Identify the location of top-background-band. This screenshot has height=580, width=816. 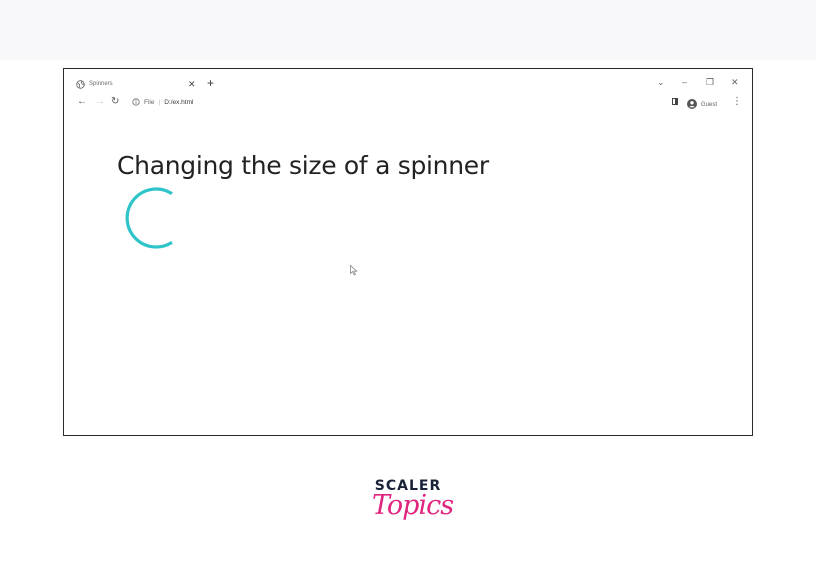
(408, 30).